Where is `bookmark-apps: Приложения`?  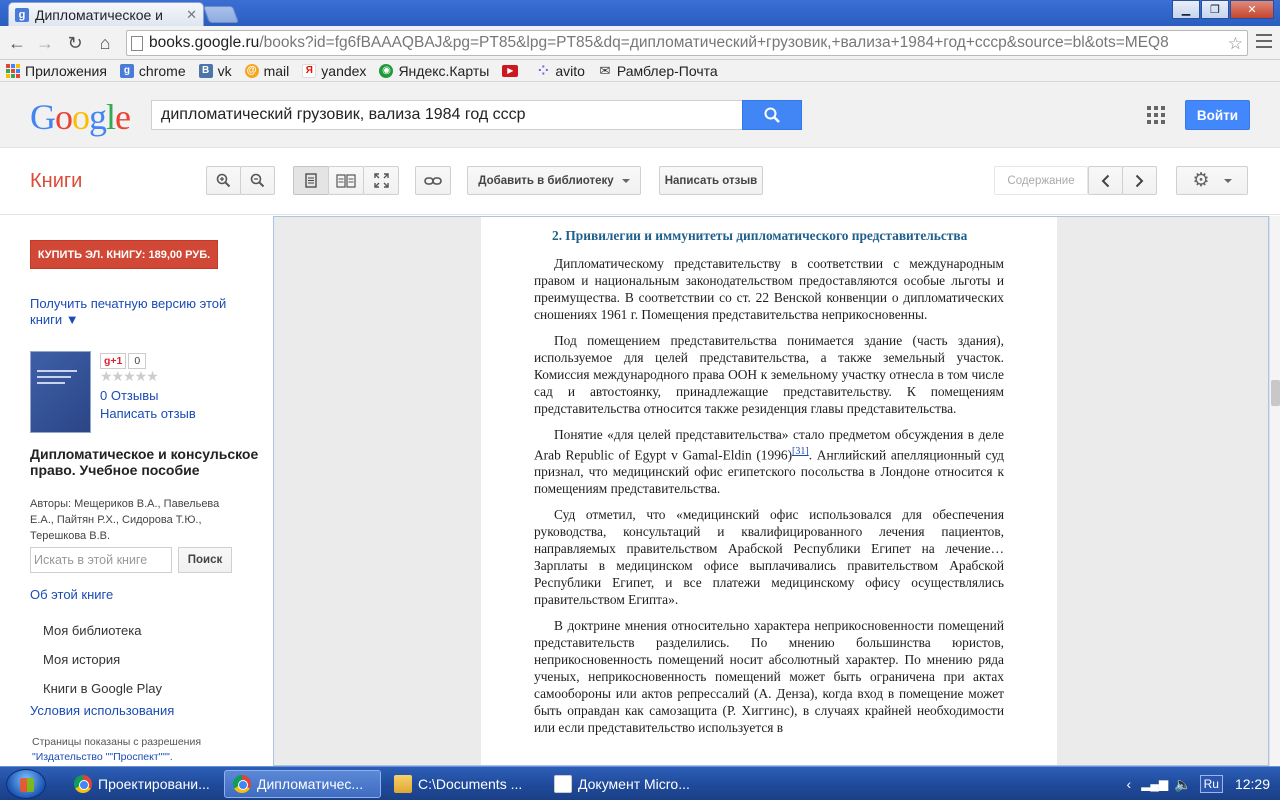 bookmark-apps: Приложения is located at coordinates (56, 71).